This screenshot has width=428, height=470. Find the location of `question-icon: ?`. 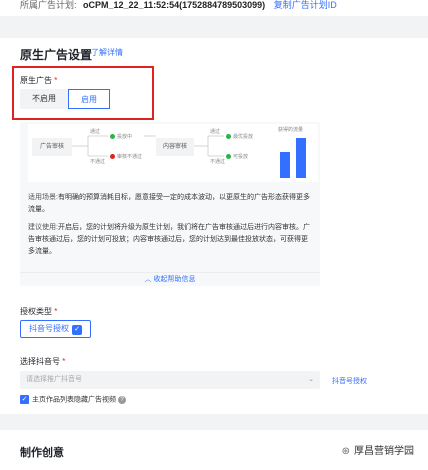

question-icon: ? is located at coordinates (122, 399).